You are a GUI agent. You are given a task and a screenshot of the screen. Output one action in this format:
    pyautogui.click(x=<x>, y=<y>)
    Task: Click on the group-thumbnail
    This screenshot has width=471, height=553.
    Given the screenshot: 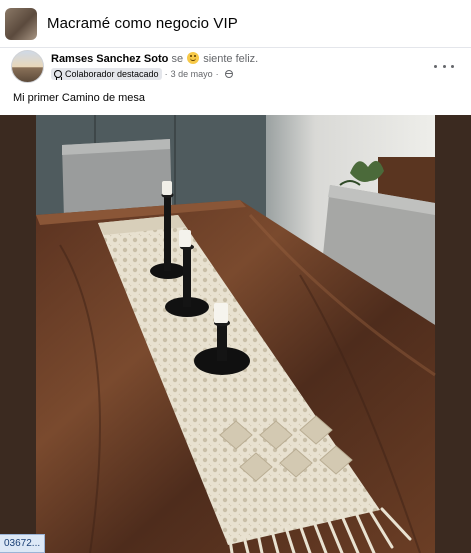 What is the action you would take?
    pyautogui.click(x=21, y=23)
    